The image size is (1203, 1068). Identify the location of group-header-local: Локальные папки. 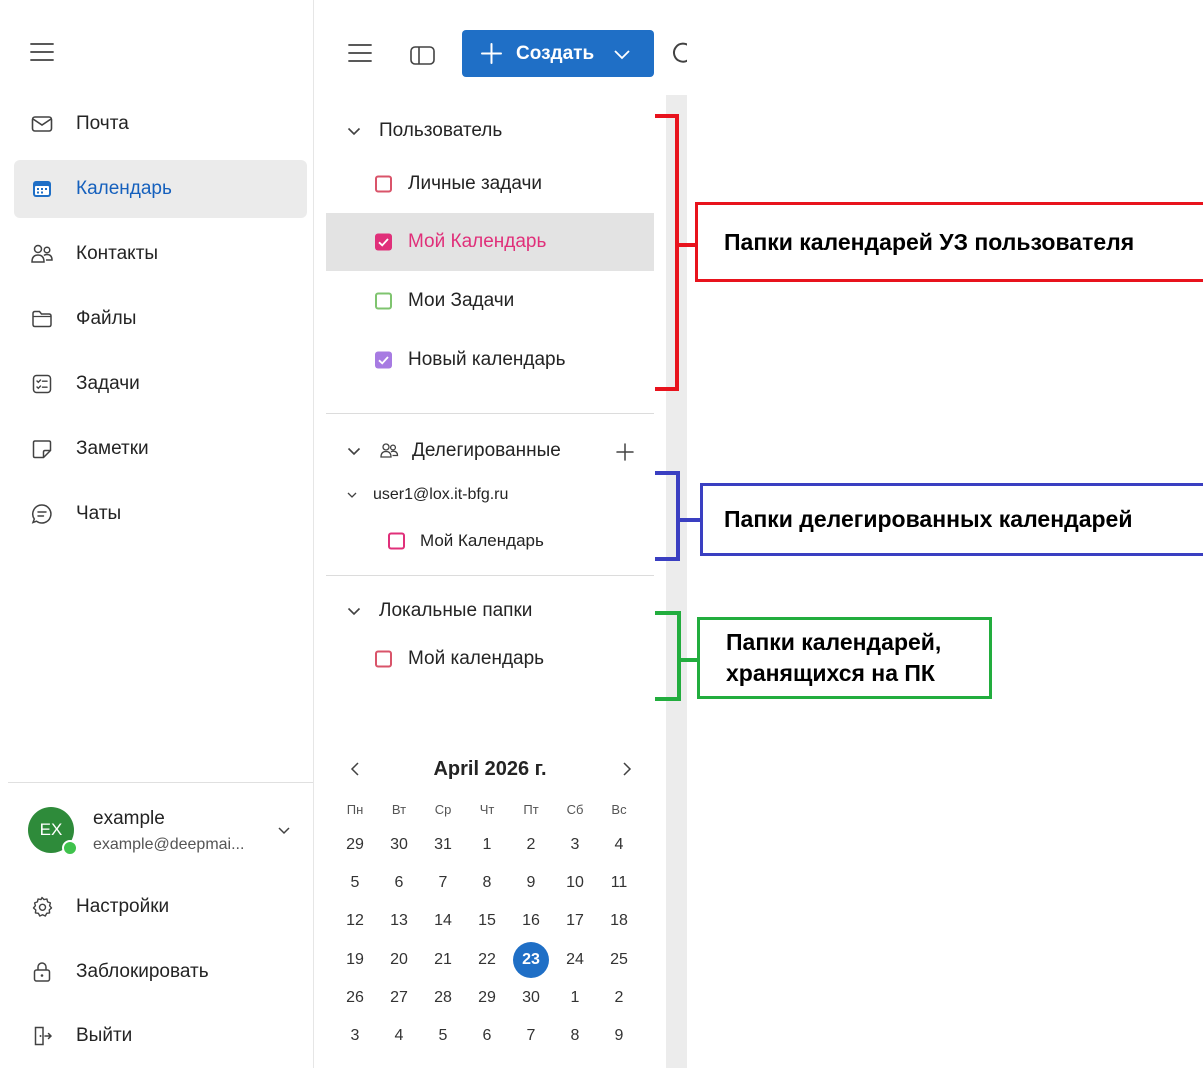
(439, 611).